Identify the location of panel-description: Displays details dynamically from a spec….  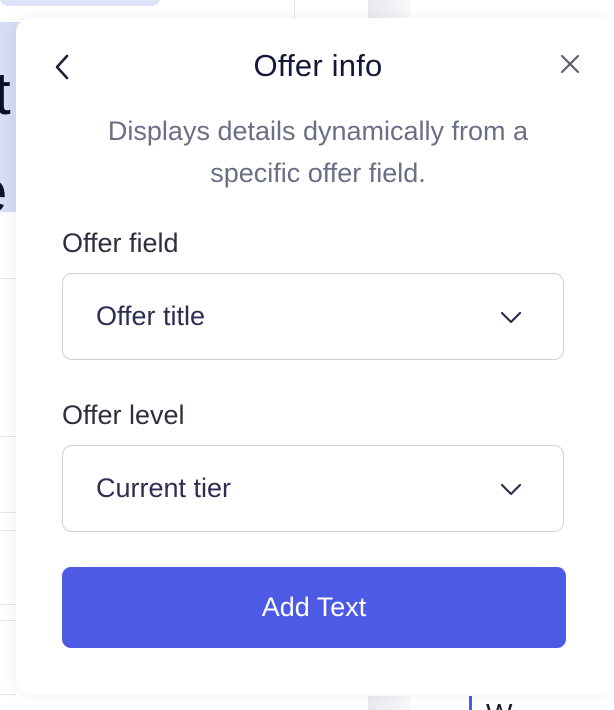
(318, 152).